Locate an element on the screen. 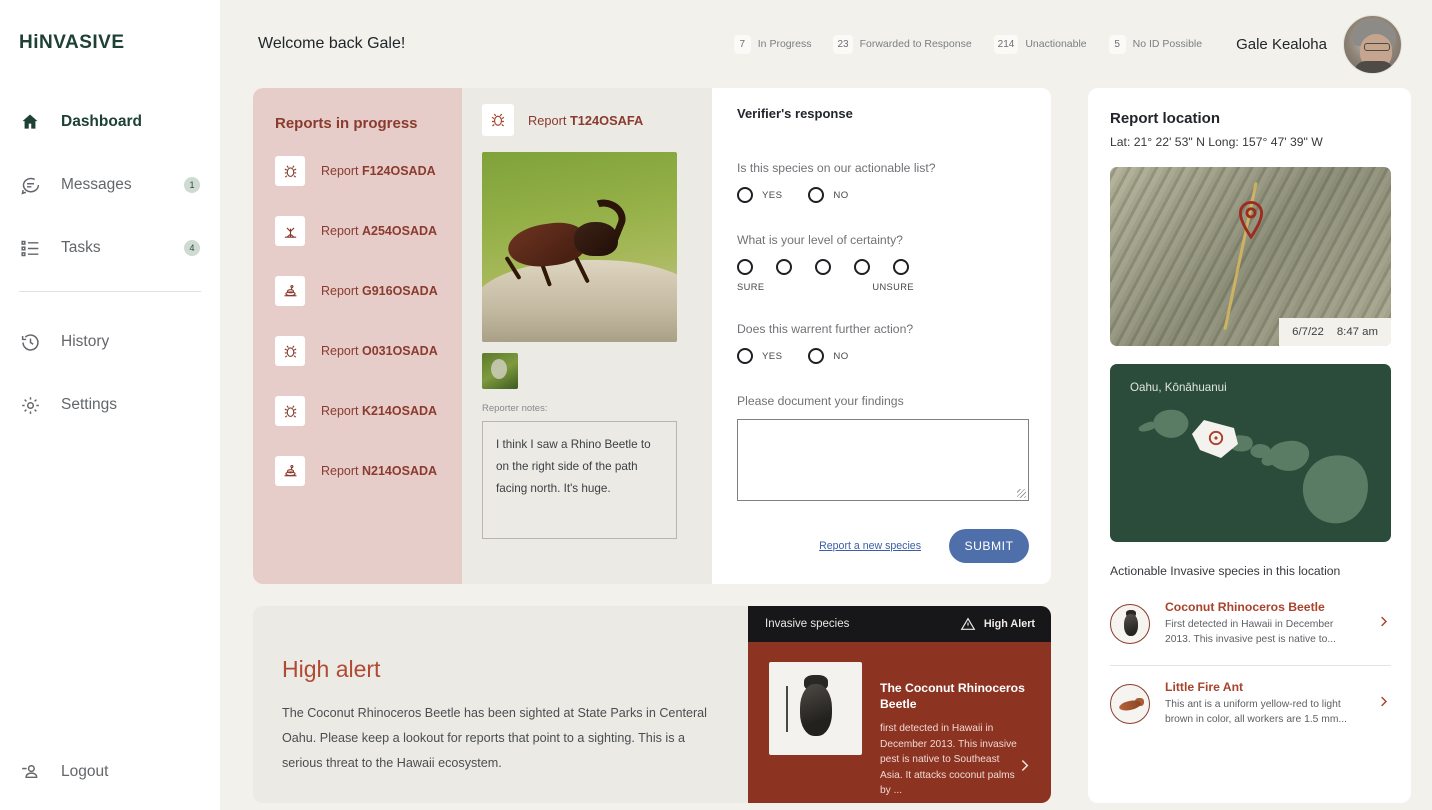 This screenshot has width=1432, height=810. radio-action-no is located at coordinates (816, 356).